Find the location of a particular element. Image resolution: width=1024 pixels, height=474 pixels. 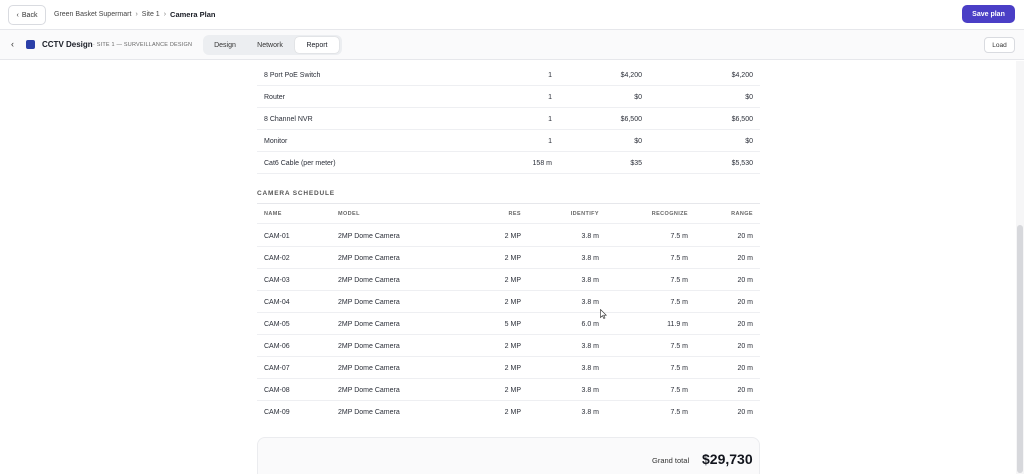

camera-name: CAM-06 is located at coordinates (277, 346).